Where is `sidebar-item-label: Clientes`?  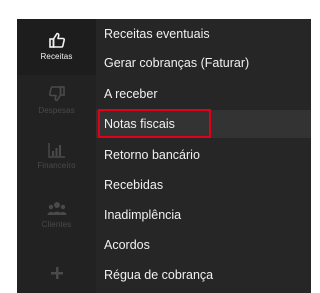
sidebar-item-label: Clientes is located at coordinates (56, 224).